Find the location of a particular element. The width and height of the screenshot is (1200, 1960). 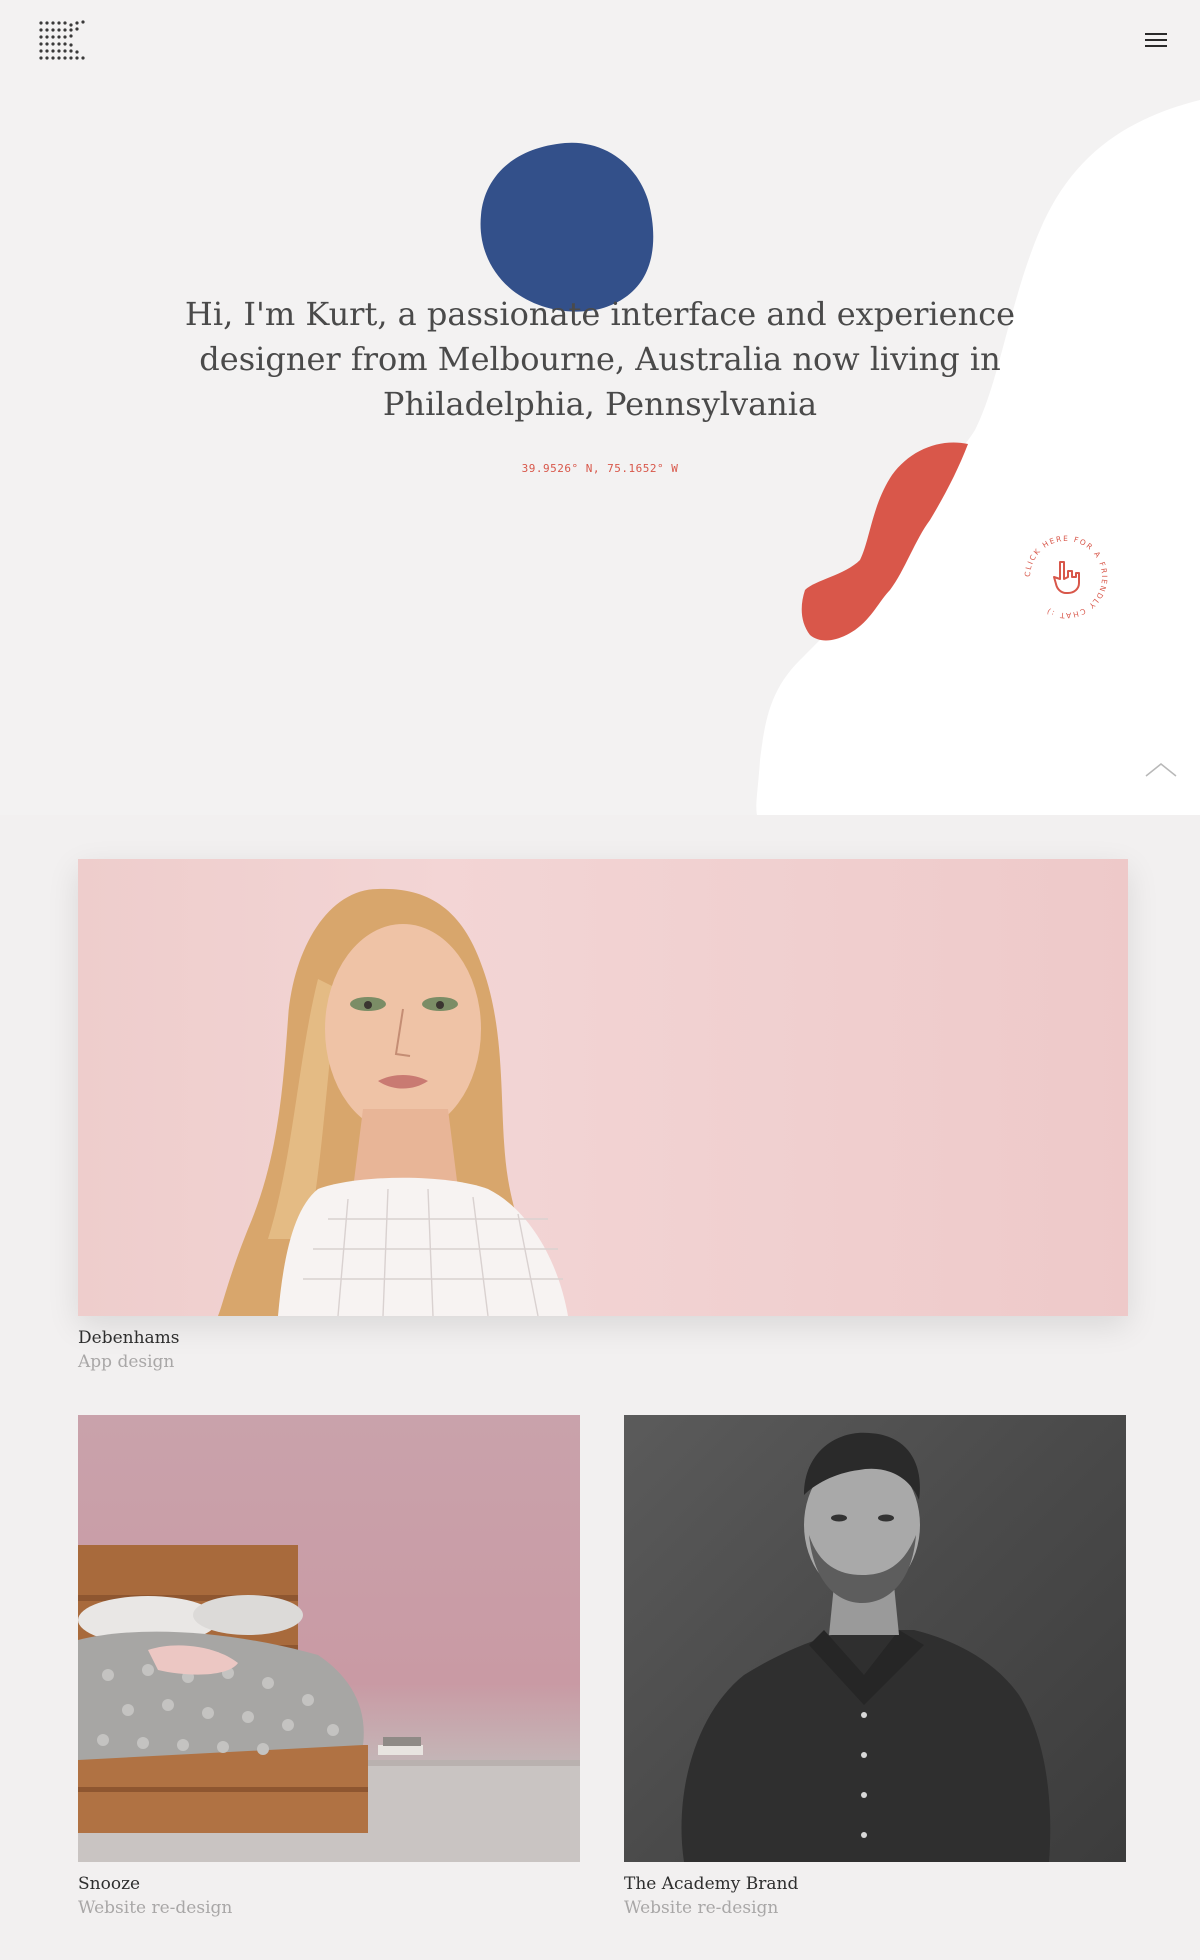

project-name: The Academy Brand is located at coordinates (711, 1884).